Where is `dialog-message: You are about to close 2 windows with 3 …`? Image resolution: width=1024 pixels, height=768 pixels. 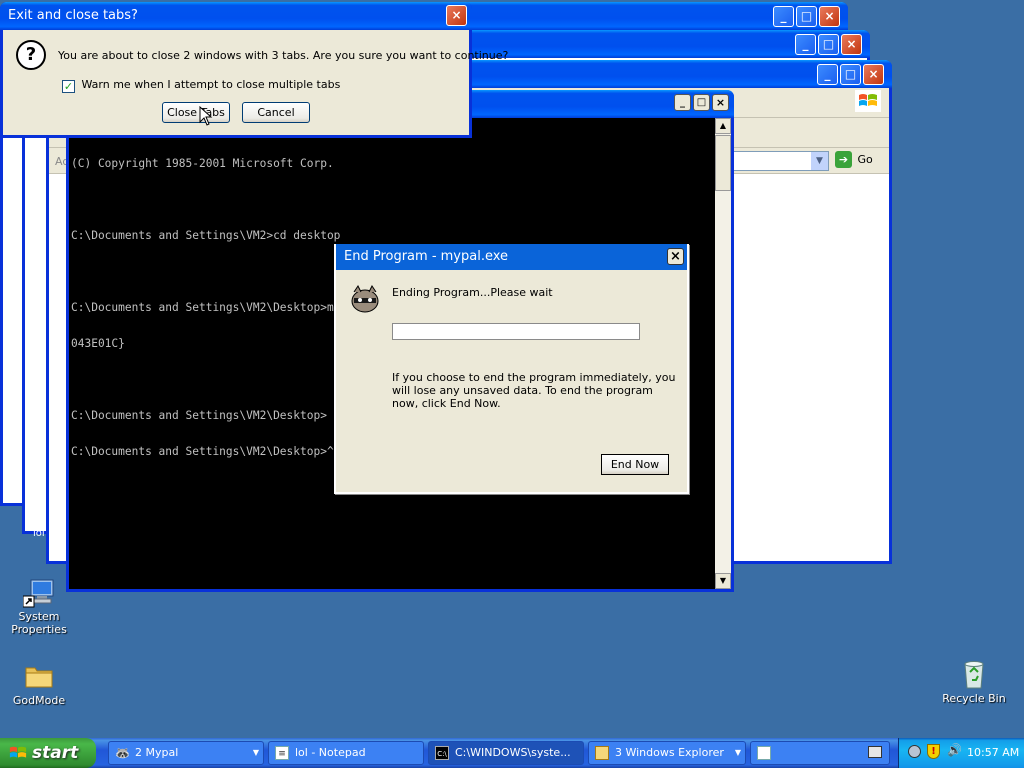
dialog-message: You are about to close 2 windows with 3 … is located at coordinates (283, 55).